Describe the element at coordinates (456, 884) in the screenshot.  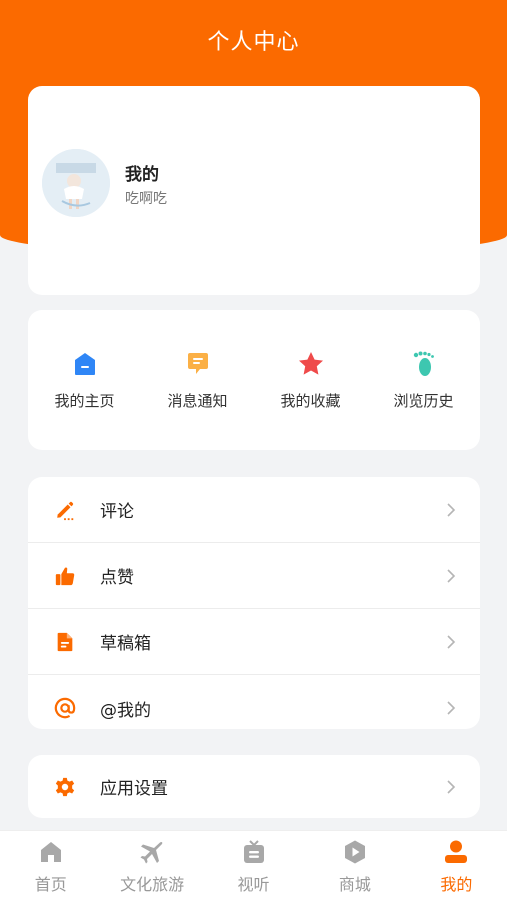
I see `tab-label: 我的` at that location.